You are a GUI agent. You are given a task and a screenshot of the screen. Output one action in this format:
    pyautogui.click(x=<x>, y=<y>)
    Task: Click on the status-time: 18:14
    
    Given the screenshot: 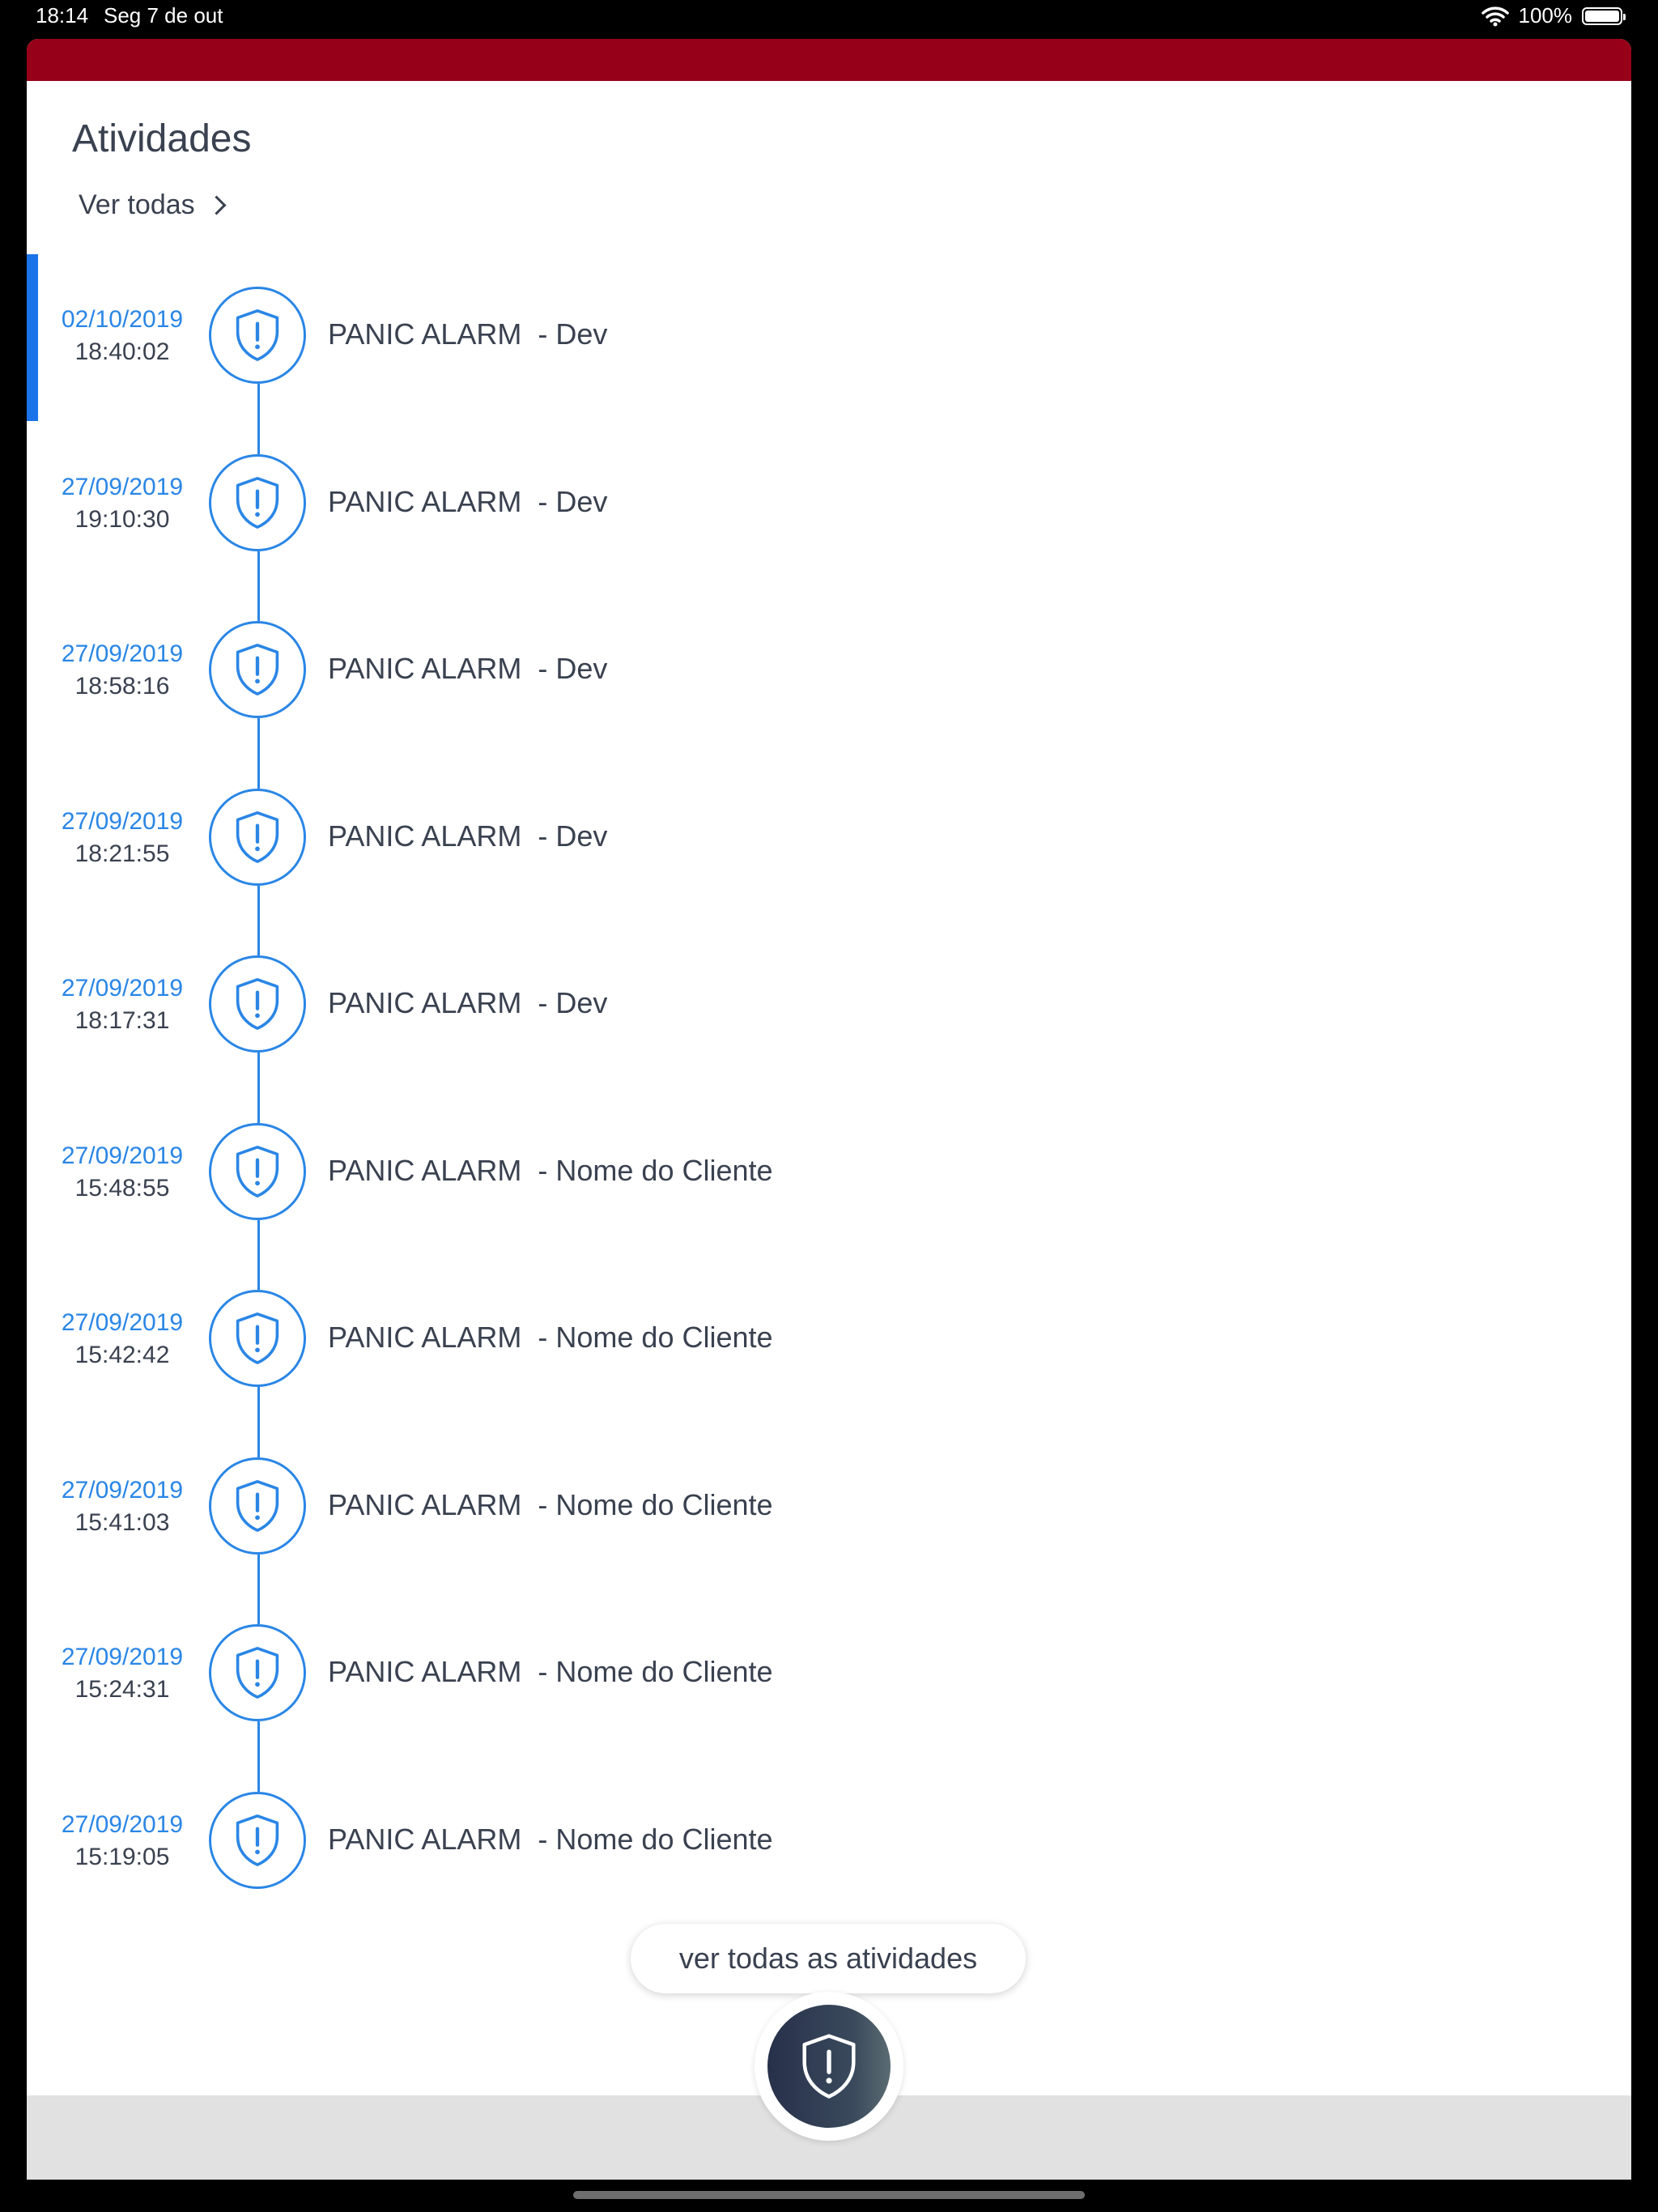 What is the action you would take?
    pyautogui.click(x=62, y=16)
    